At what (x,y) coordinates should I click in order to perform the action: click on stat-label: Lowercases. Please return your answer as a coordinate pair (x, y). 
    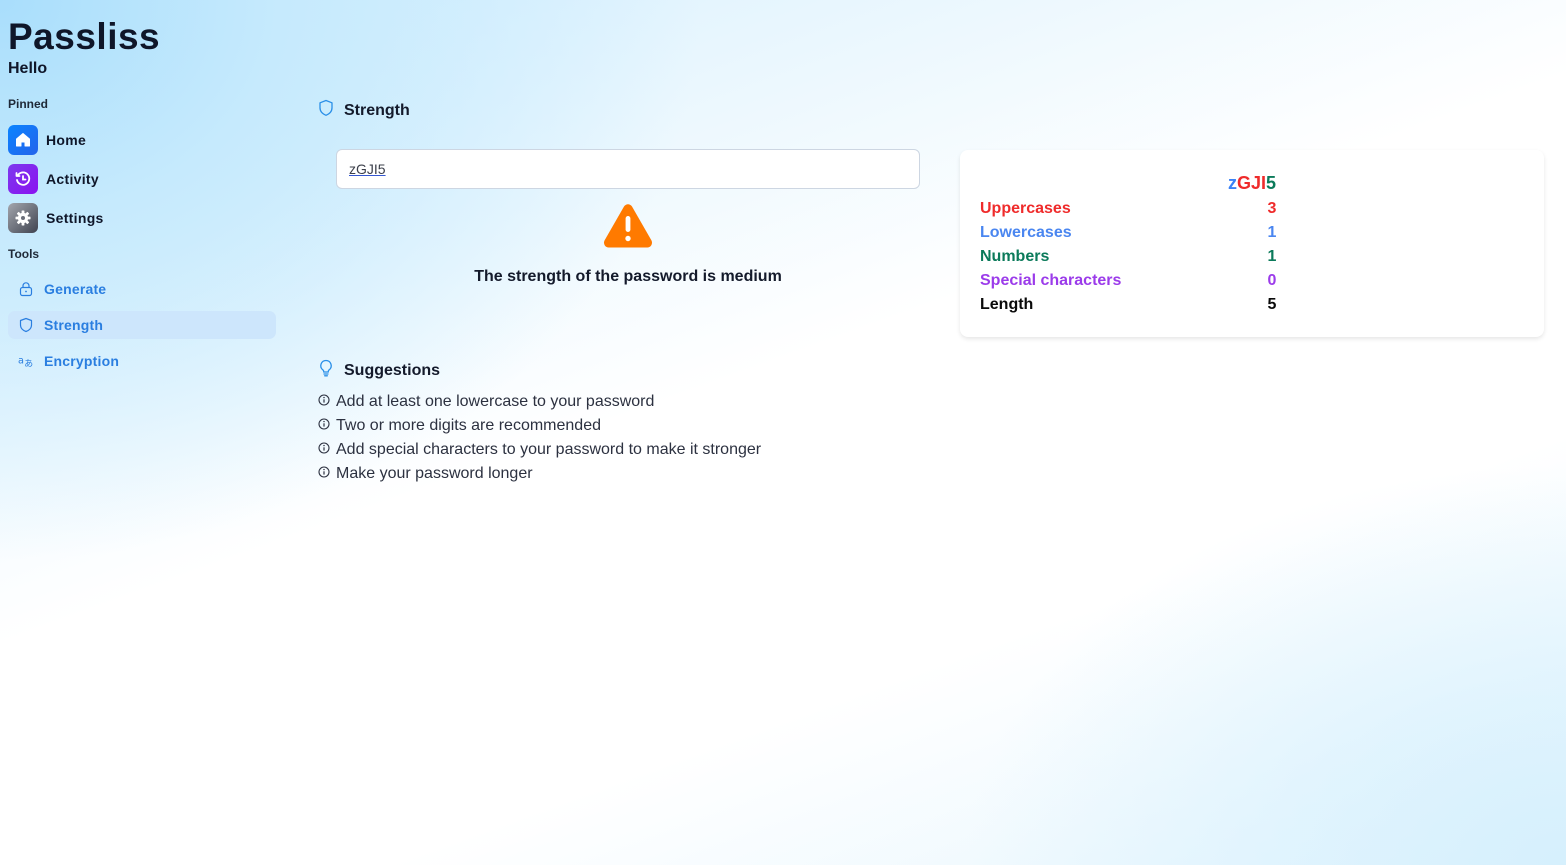
    Looking at the image, I should click on (1026, 232).